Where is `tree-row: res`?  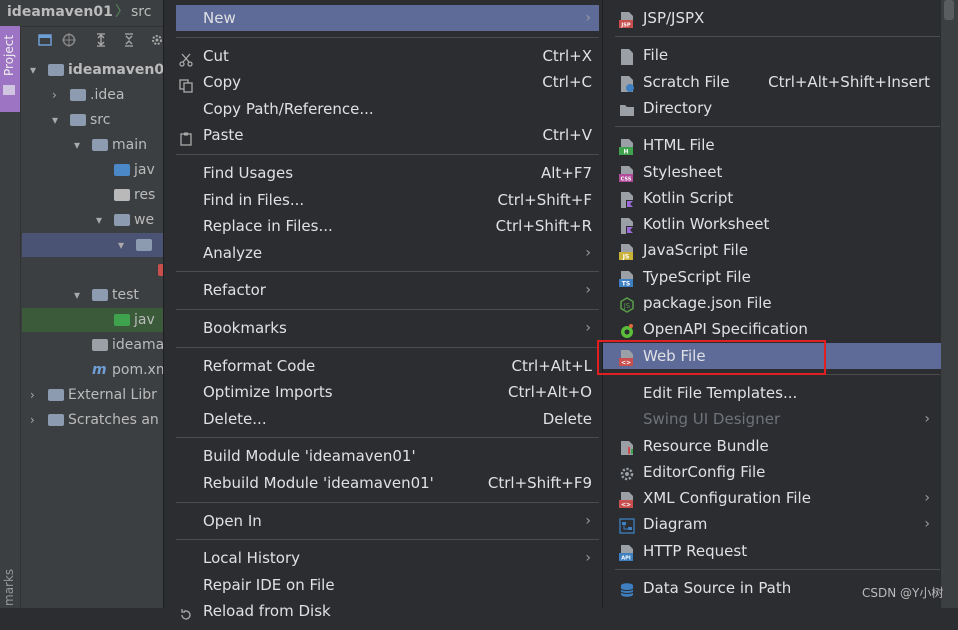
tree-row: res is located at coordinates (98, 195).